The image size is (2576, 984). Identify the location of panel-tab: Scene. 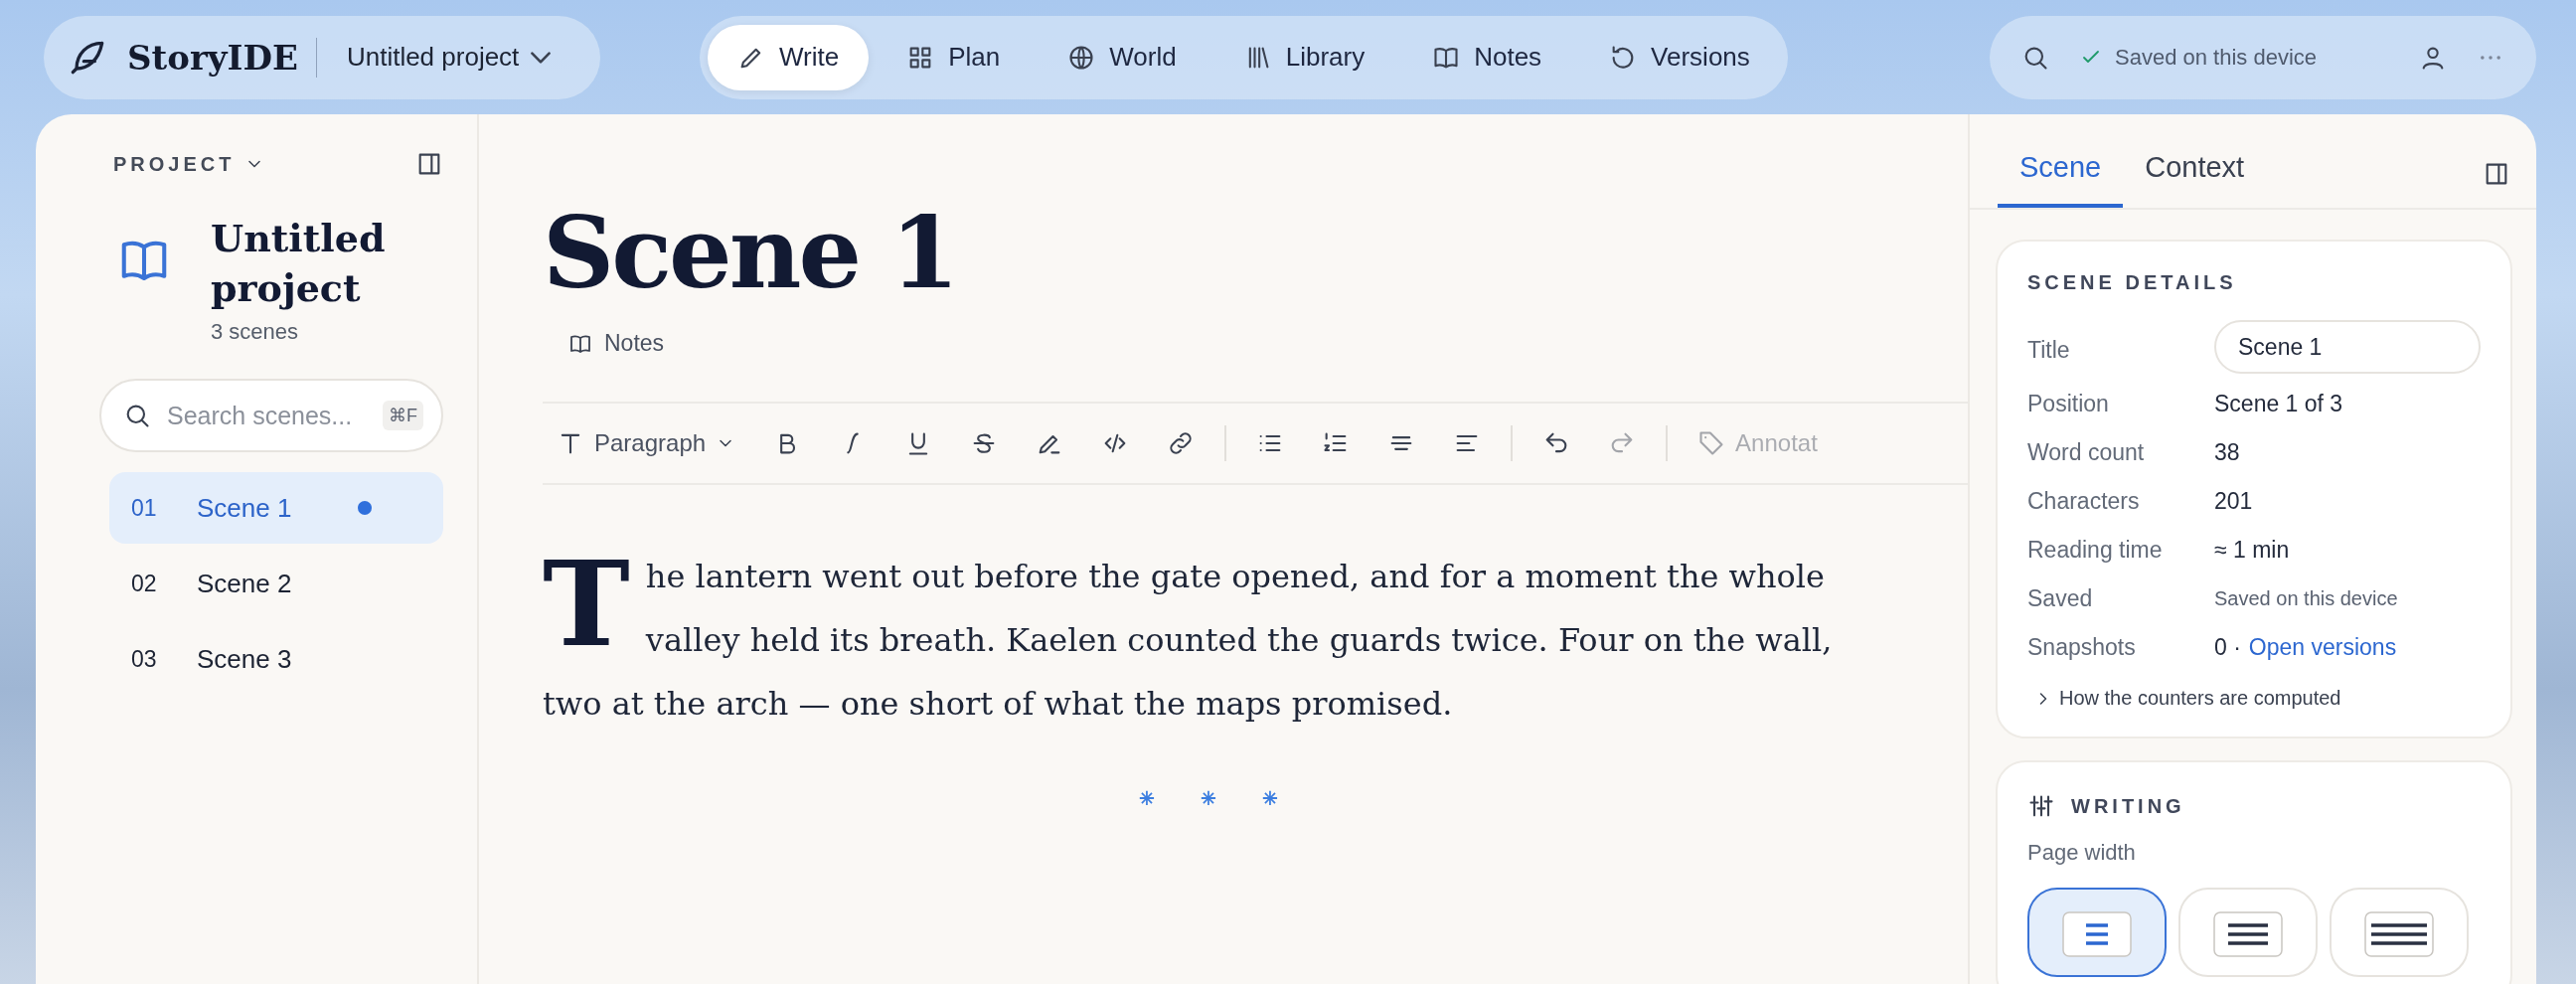
(2061, 179).